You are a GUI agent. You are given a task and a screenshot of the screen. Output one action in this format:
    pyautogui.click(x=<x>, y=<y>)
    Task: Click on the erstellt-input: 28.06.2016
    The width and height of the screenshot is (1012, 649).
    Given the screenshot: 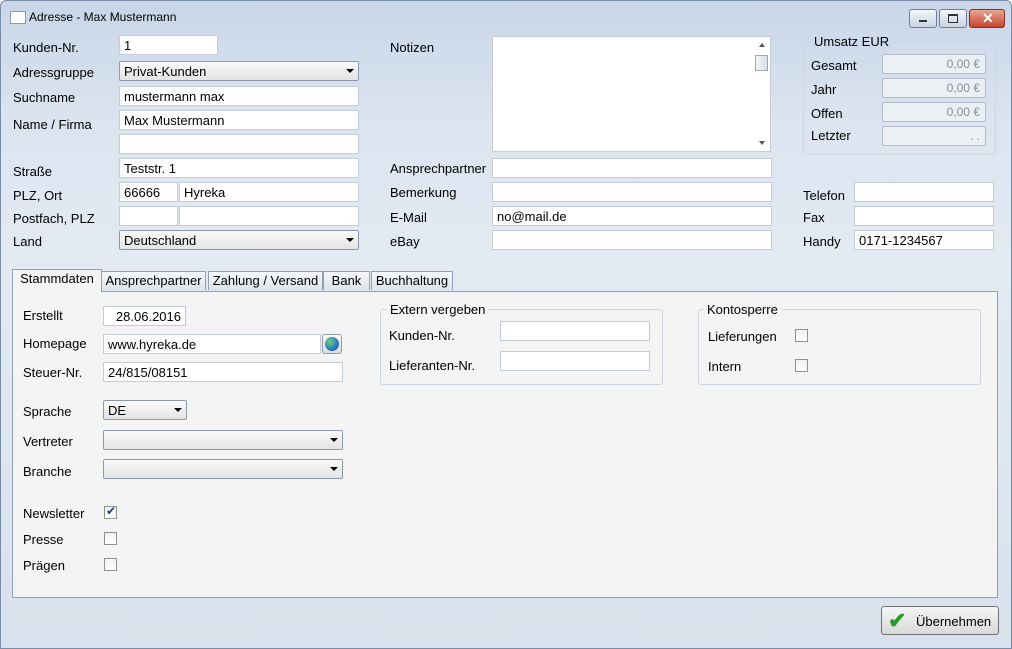 What is the action you would take?
    pyautogui.click(x=144, y=316)
    